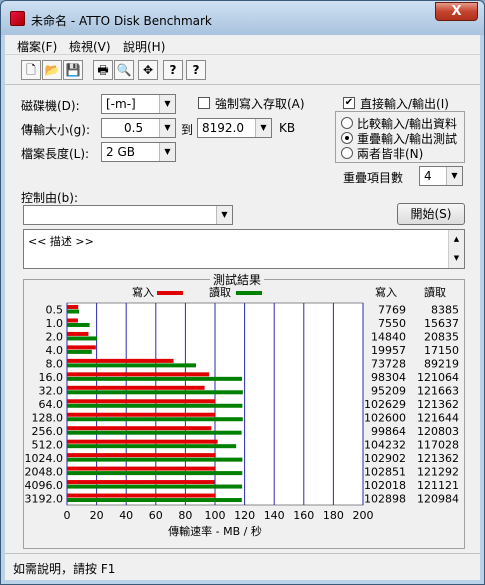 The image size is (485, 585). I want to click on y-tick-label: 1.0, so click(55, 323).